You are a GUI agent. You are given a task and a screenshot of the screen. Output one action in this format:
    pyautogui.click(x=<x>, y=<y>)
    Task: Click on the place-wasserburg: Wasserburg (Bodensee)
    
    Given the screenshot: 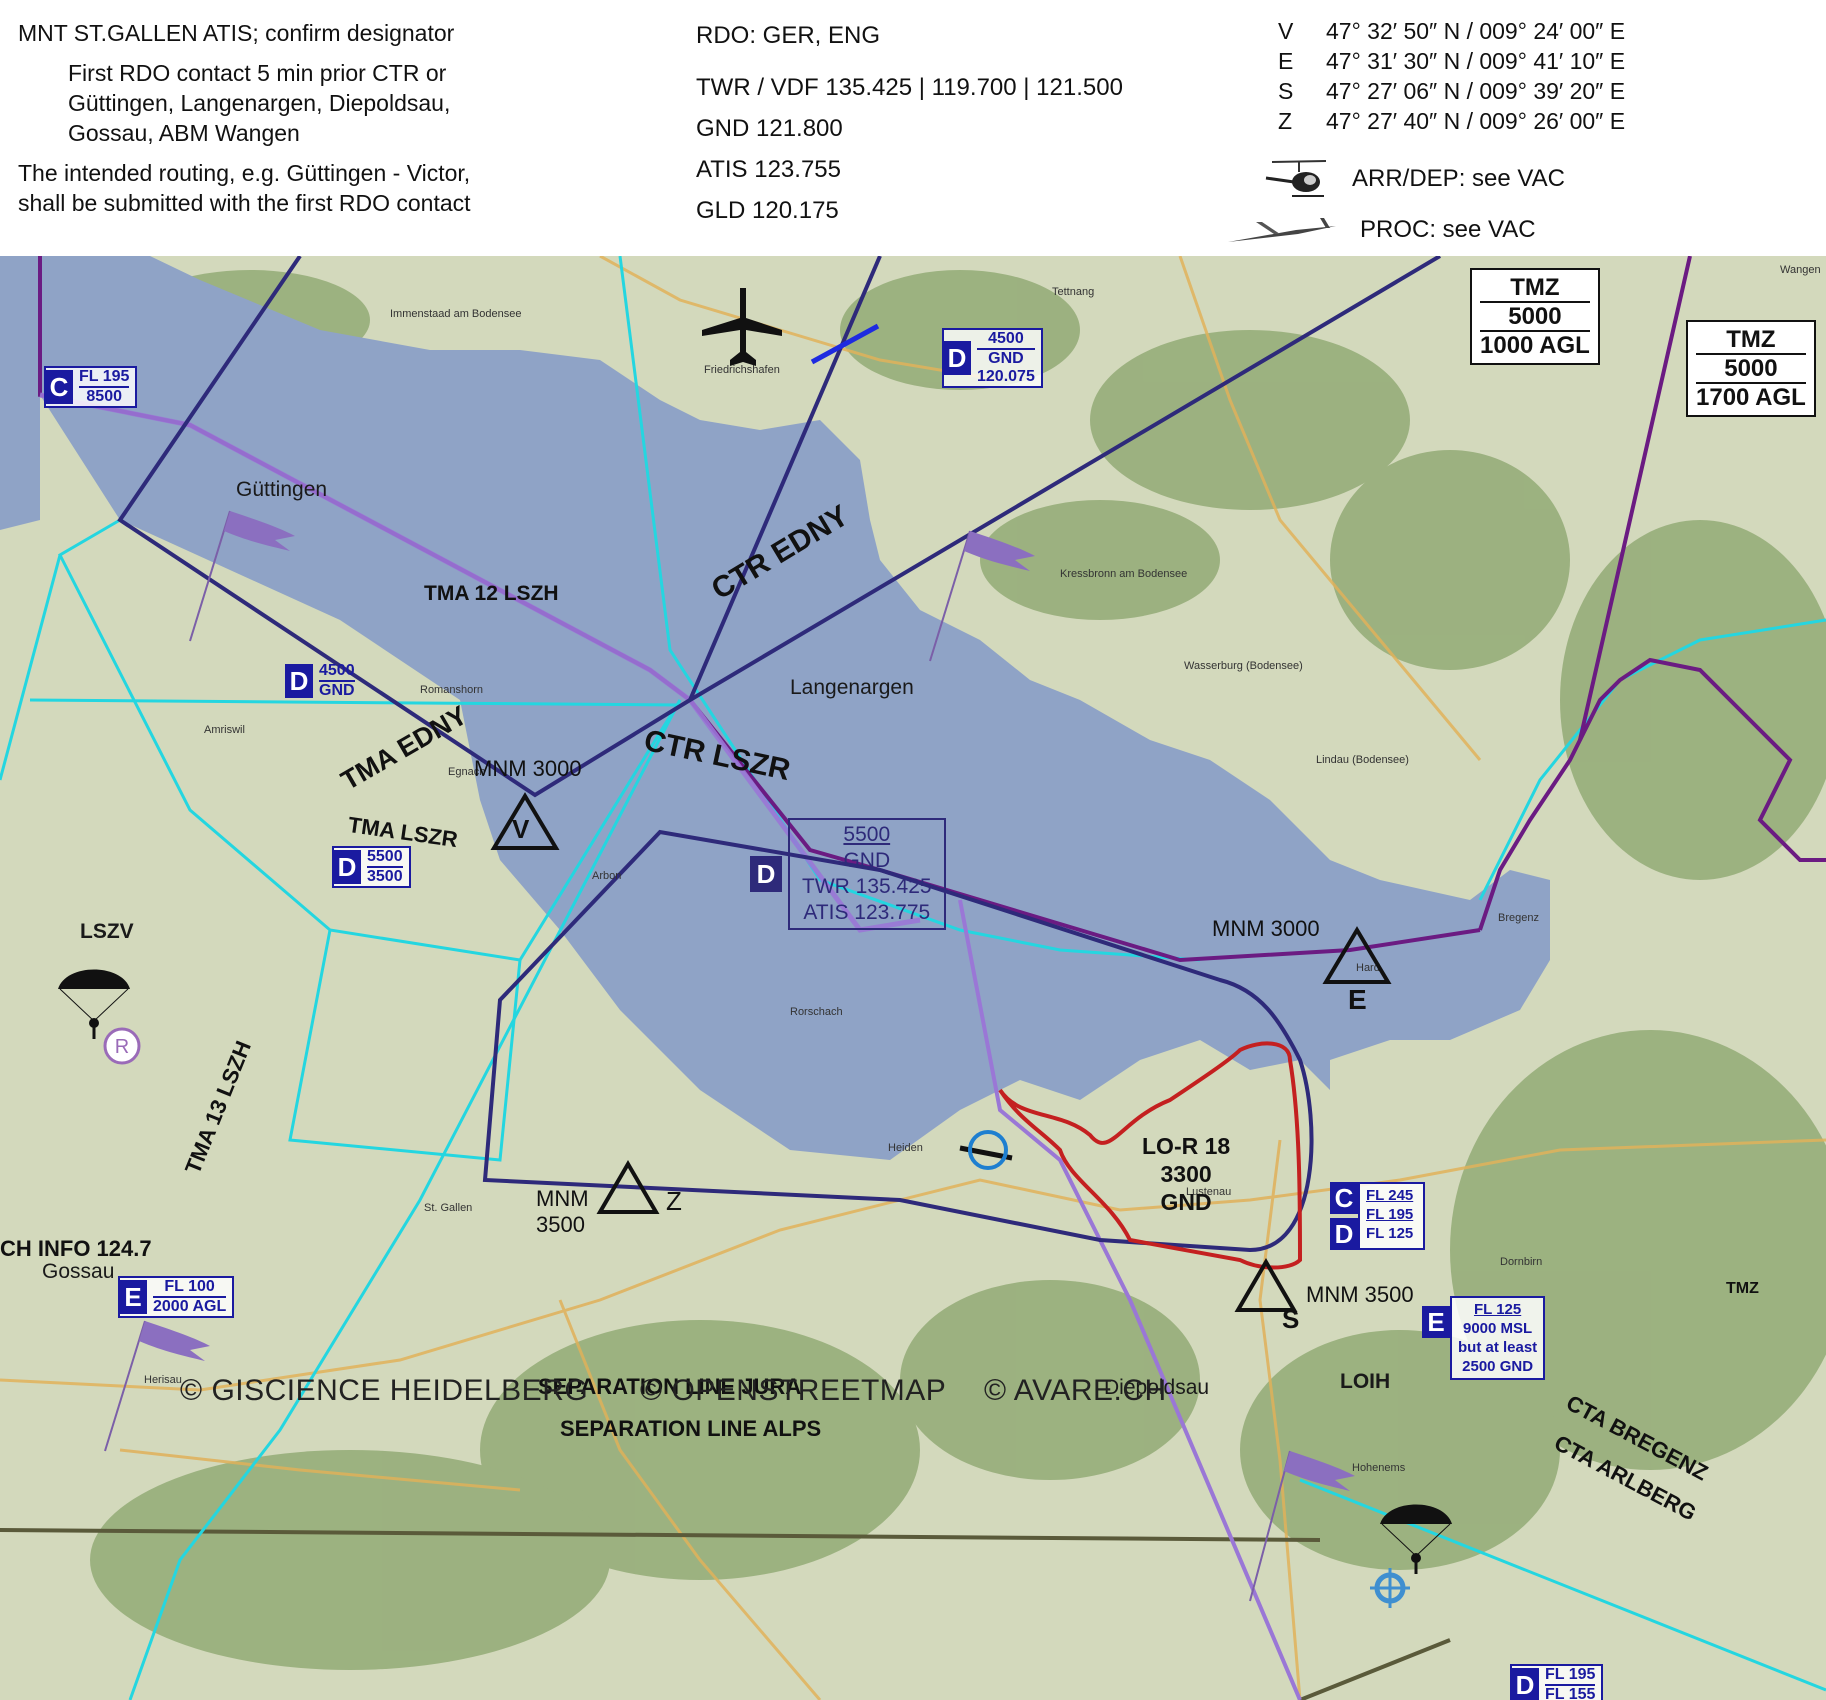 What is the action you would take?
    pyautogui.click(x=1243, y=666)
    